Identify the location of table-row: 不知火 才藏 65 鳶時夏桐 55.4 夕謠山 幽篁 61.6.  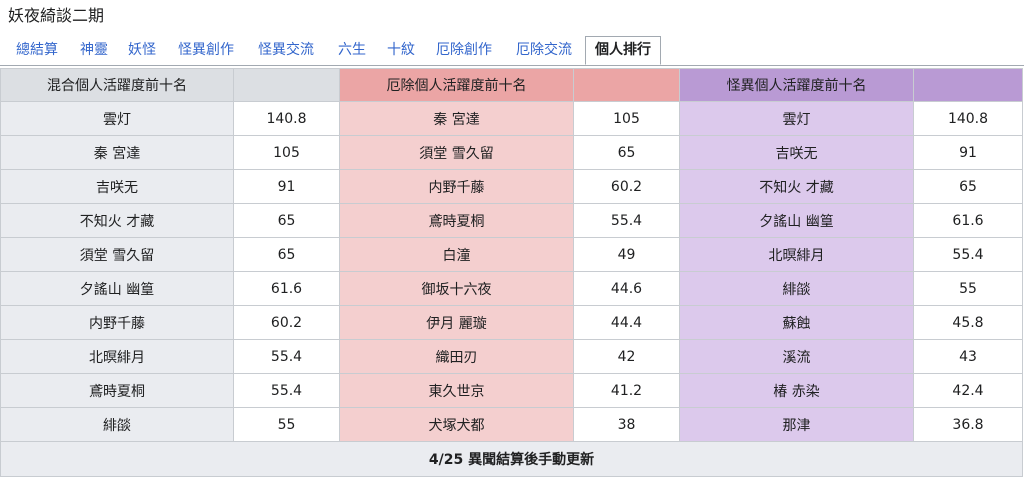
(511, 220).